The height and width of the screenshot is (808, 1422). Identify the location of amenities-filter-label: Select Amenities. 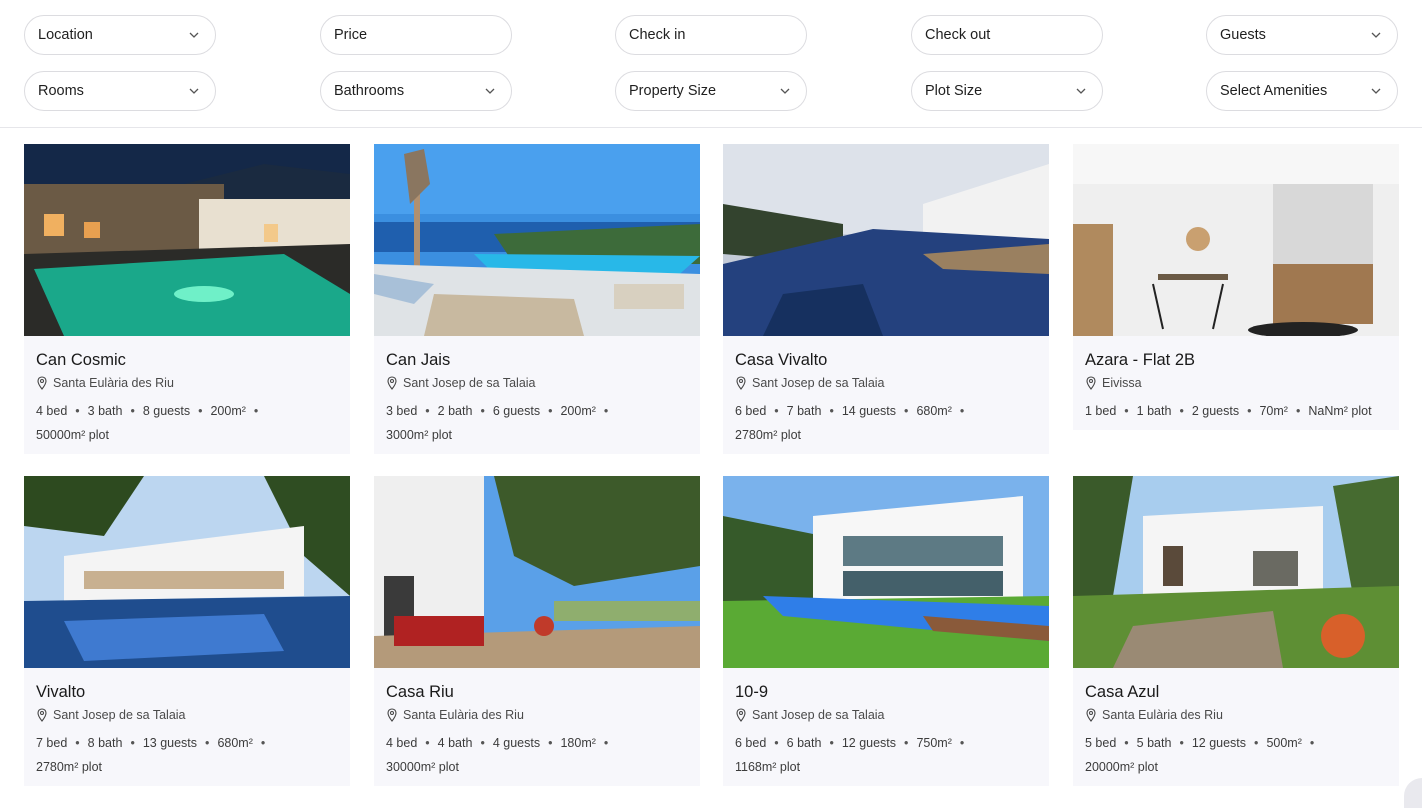
(1274, 91).